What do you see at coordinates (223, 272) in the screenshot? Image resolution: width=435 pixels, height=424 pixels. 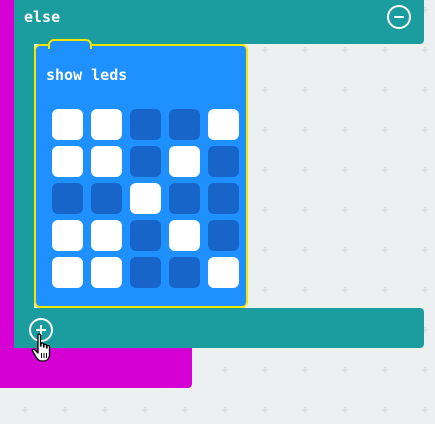 I see `led-r4-c4` at bounding box center [223, 272].